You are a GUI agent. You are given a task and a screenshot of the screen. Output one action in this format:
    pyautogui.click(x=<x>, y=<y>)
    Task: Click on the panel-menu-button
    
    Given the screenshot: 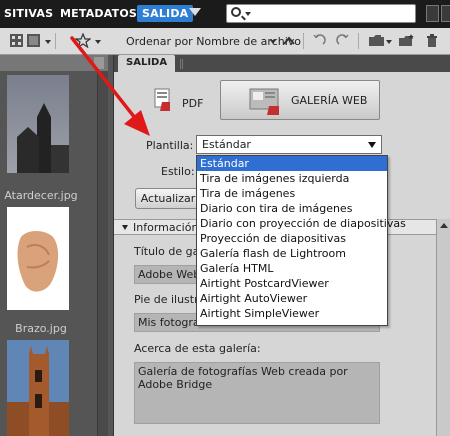 What is the action you would take?
    pyautogui.click(x=99, y=63)
    